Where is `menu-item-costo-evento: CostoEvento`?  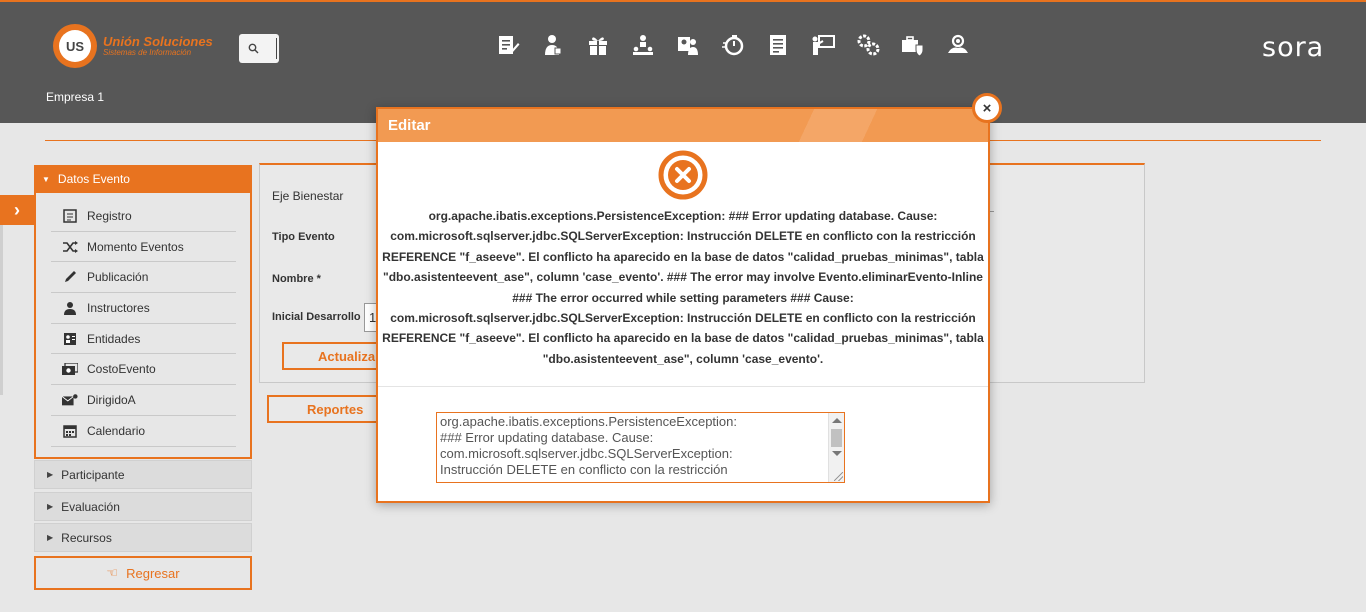
menu-item-costo-evento: CostoEvento is located at coordinates (143, 370).